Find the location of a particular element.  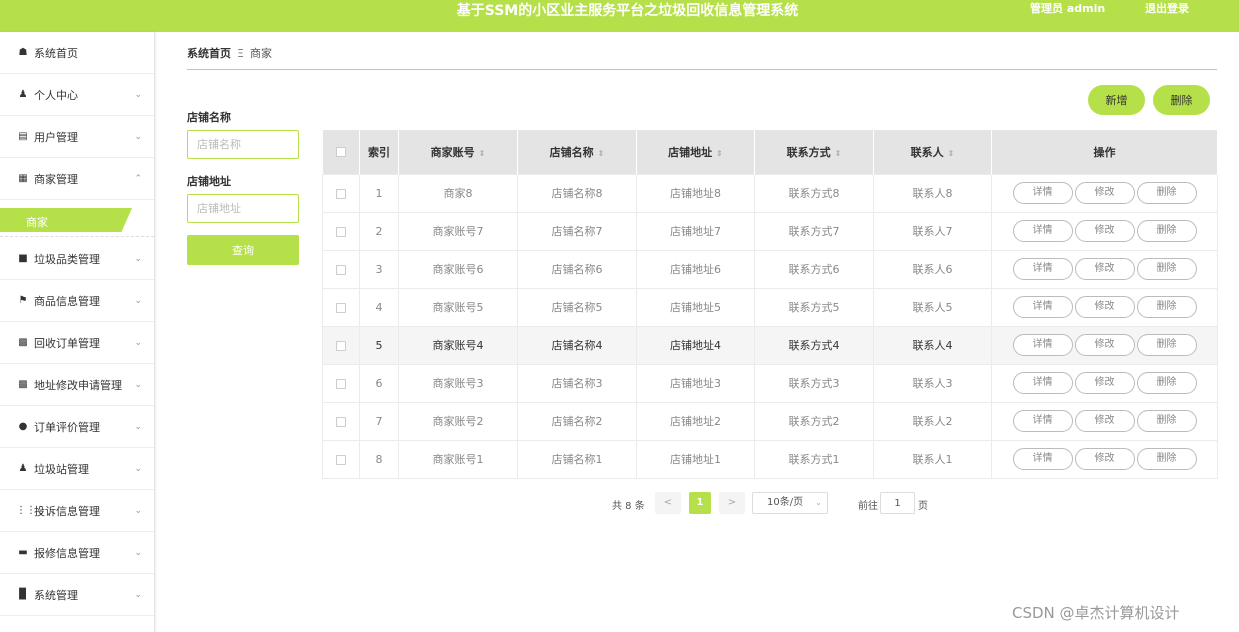

breadcrumb-home: 系统首页 is located at coordinates (209, 53).